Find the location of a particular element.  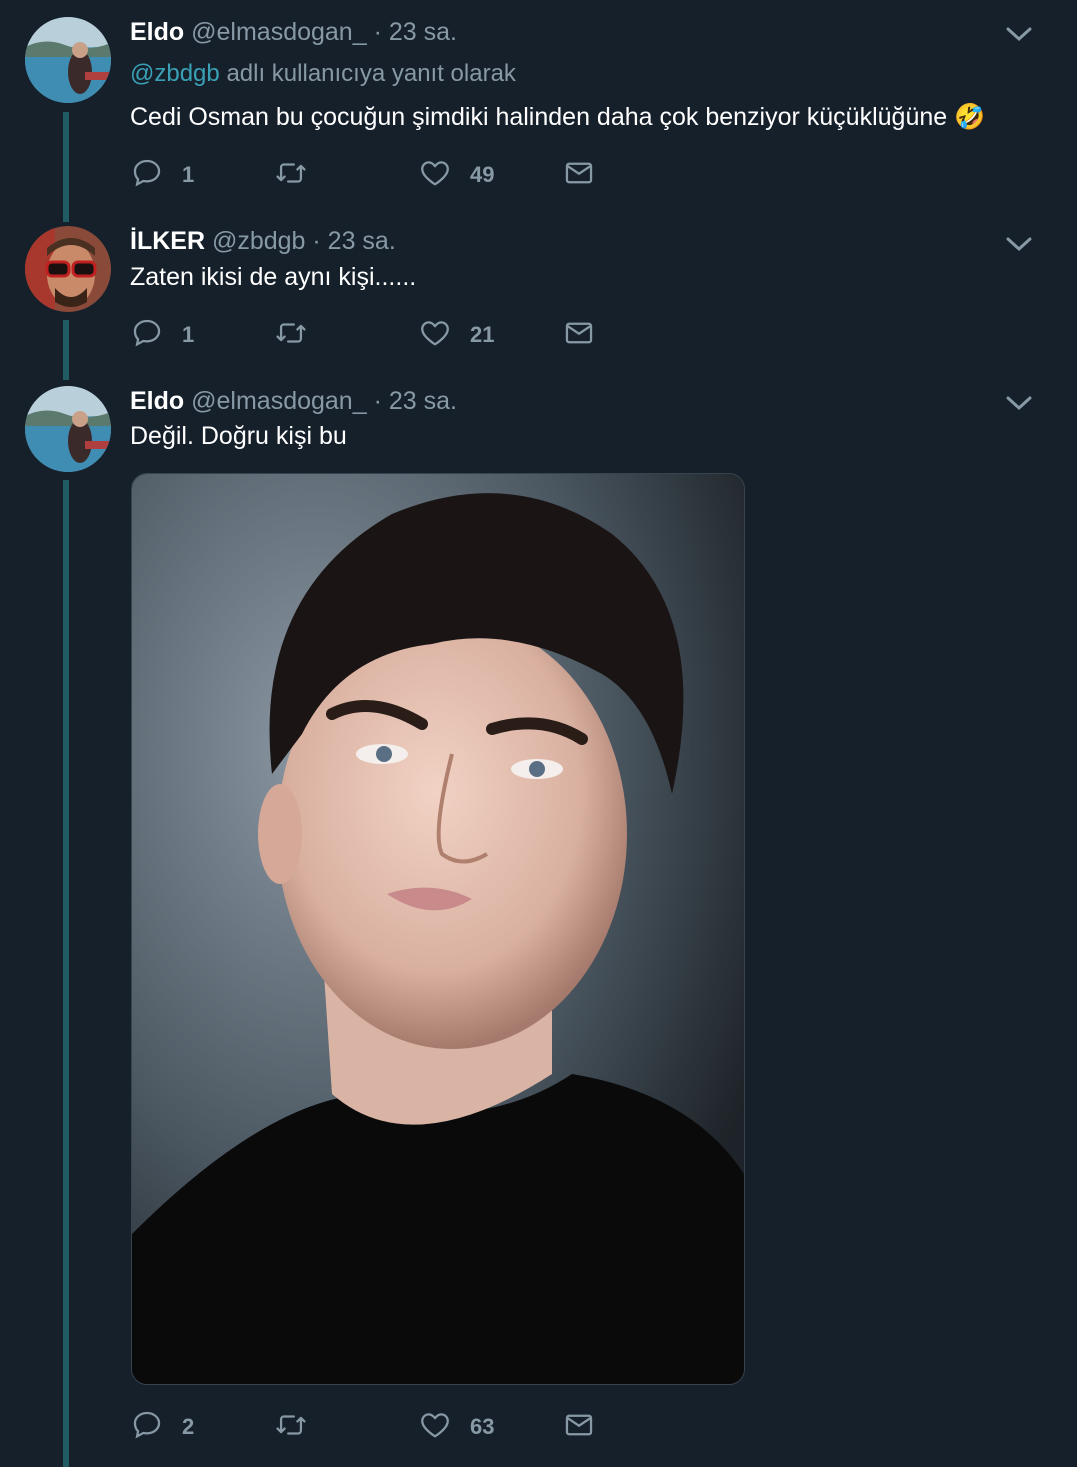

reply-context-label: adlı kullanıcıya yanıt olarak is located at coordinates (371, 73).